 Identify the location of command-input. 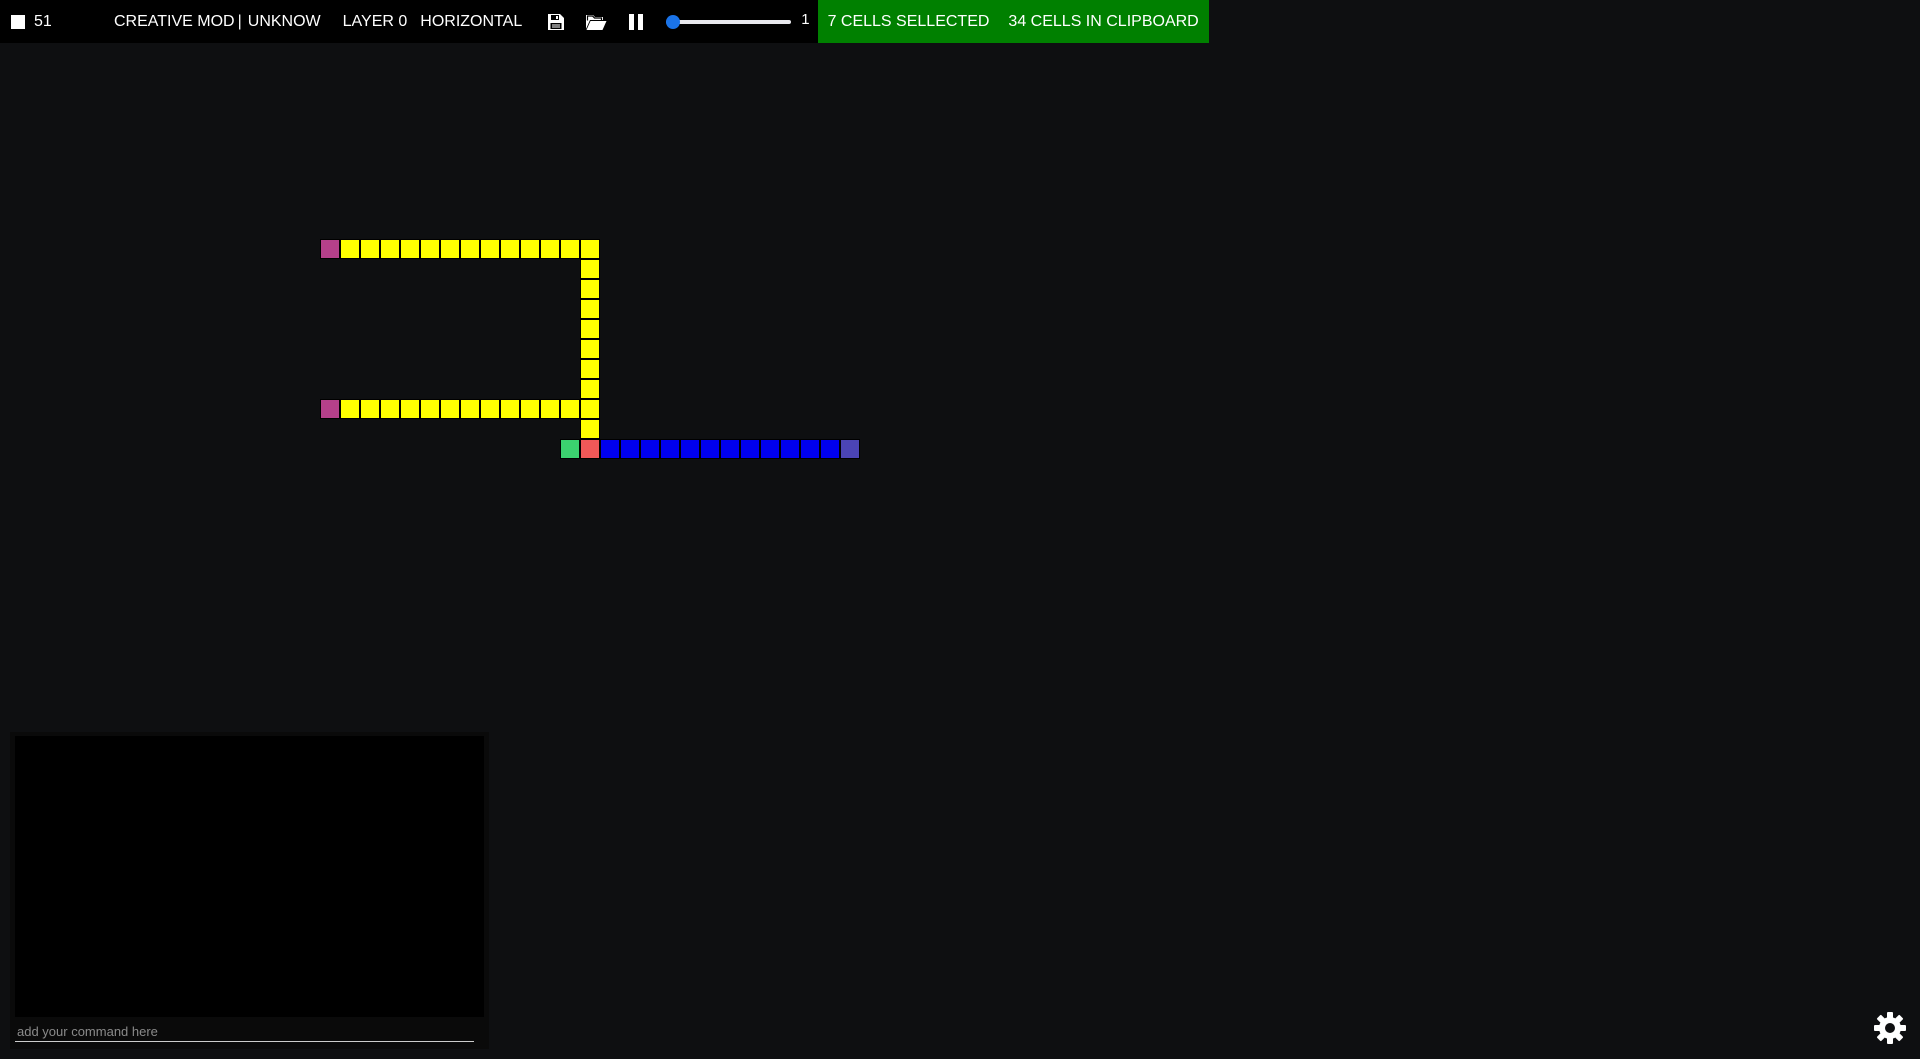
(244, 1032).